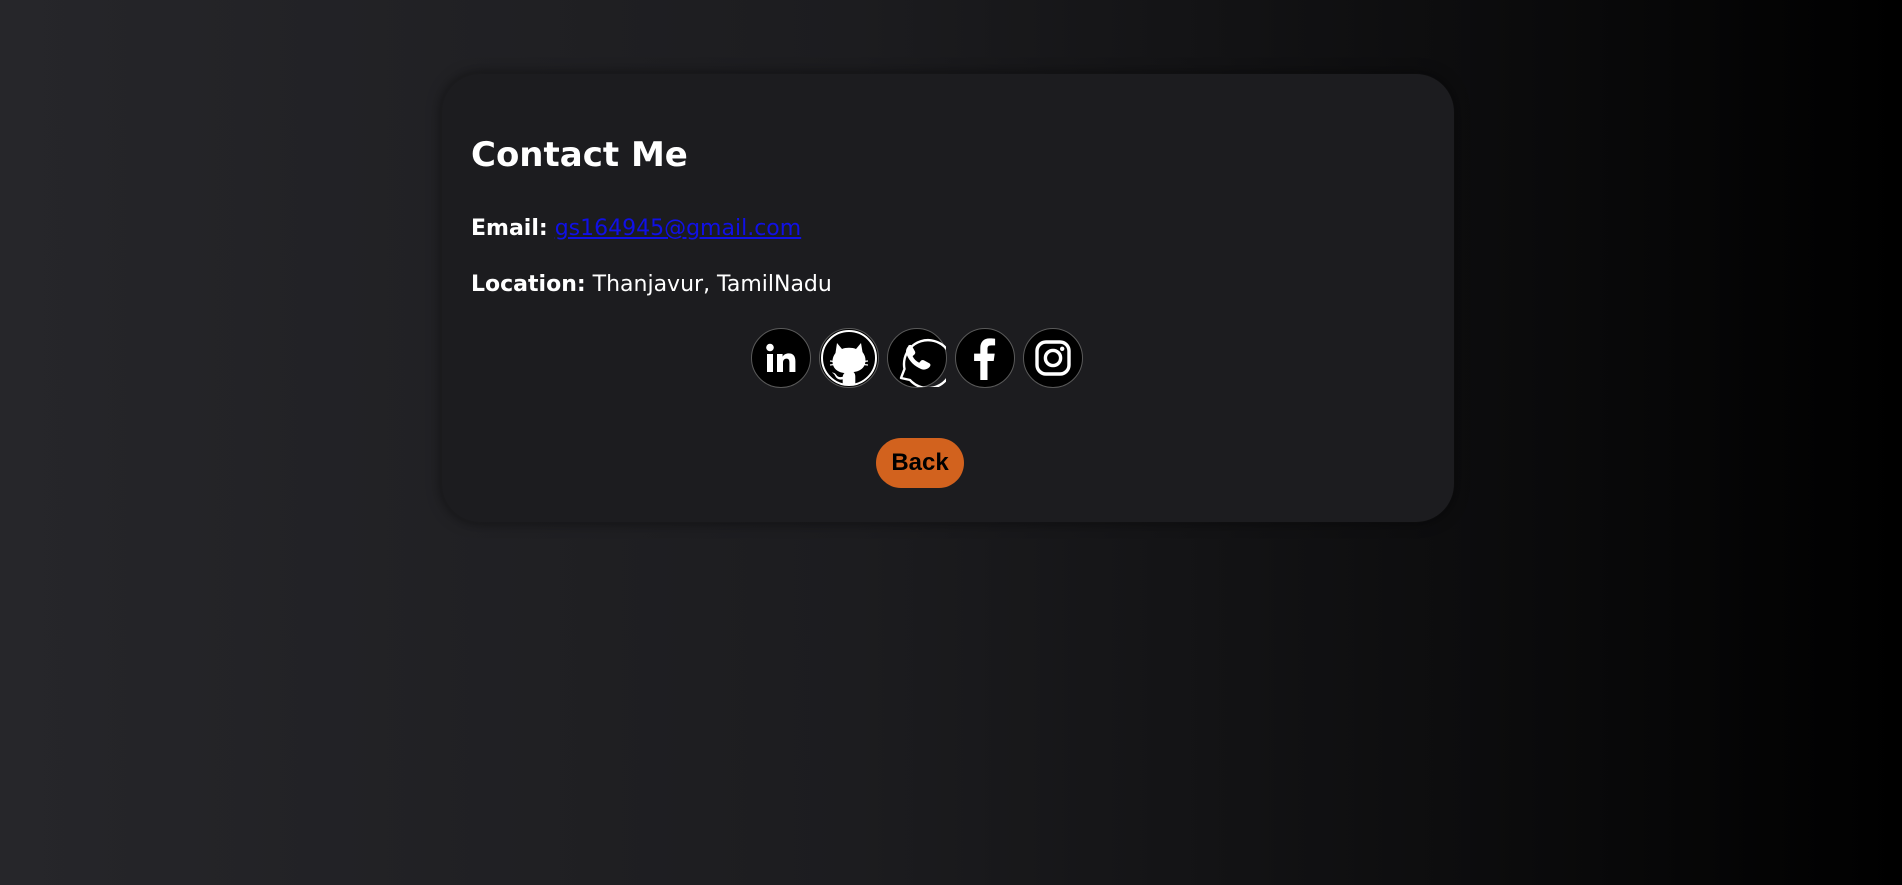 The height and width of the screenshot is (885, 1902). I want to click on location-row: Location: Thanjavur, TamilNadu, so click(651, 285).